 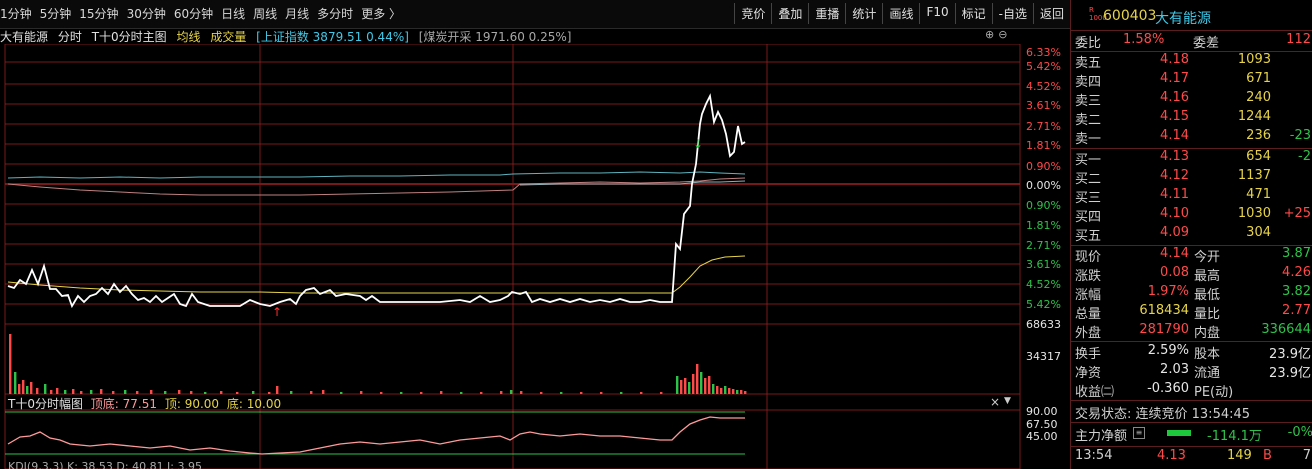 What do you see at coordinates (1168, 291) in the screenshot?
I see `quote-value: 1.97%` at bounding box center [1168, 291].